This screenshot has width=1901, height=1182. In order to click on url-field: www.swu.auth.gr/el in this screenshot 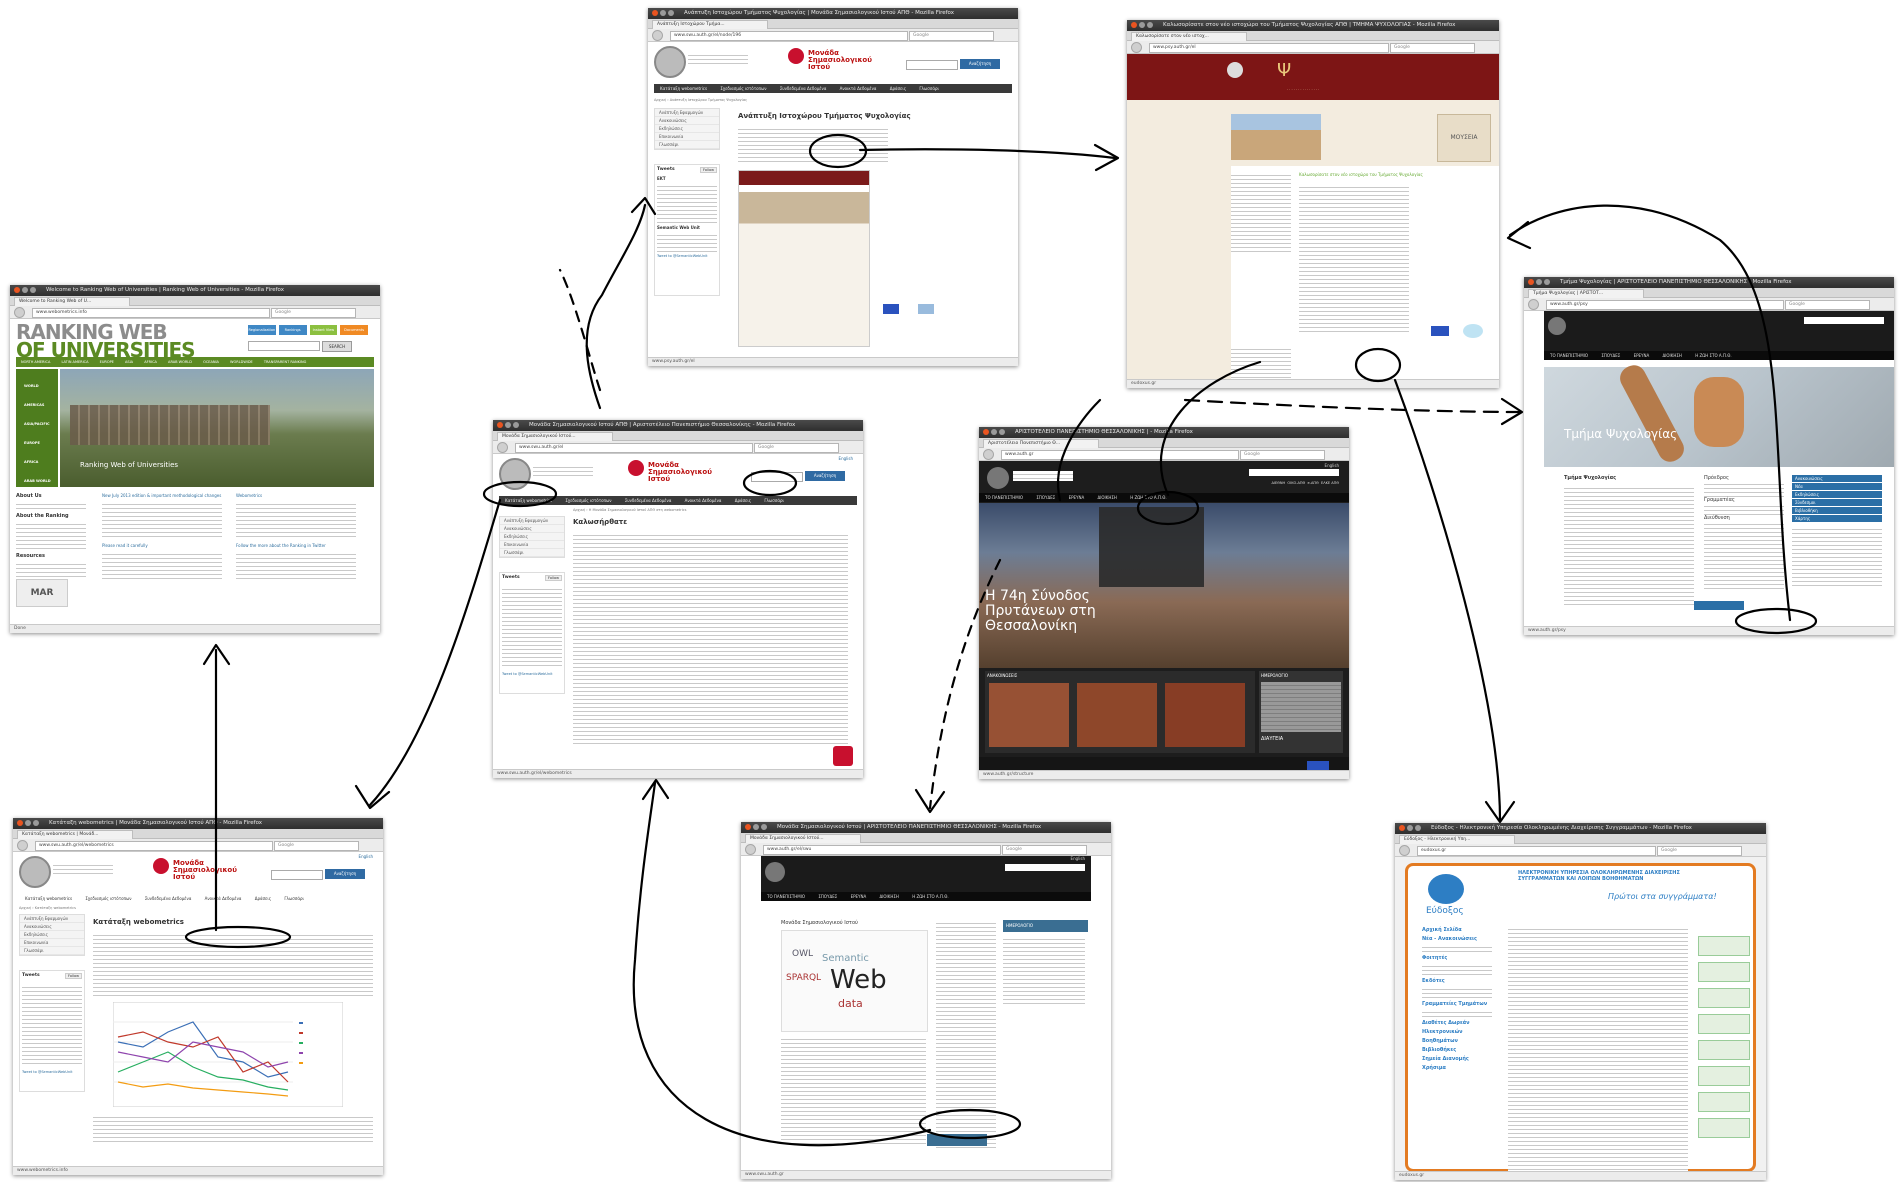, I will do `click(634, 448)`.